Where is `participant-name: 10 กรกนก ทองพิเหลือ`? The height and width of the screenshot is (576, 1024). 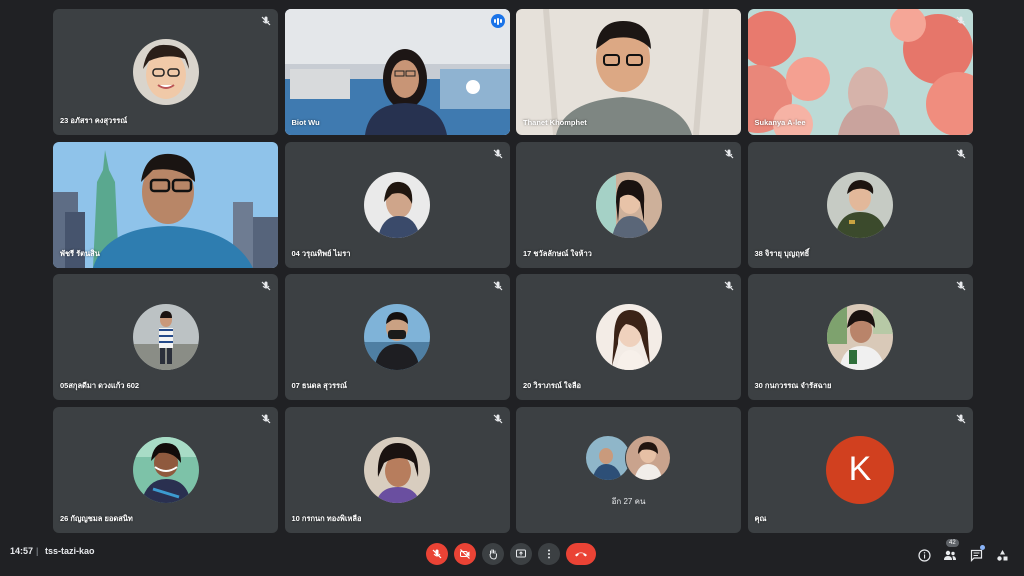
participant-name: 10 กรกนก ทองพิเหลือ is located at coordinates (326, 518).